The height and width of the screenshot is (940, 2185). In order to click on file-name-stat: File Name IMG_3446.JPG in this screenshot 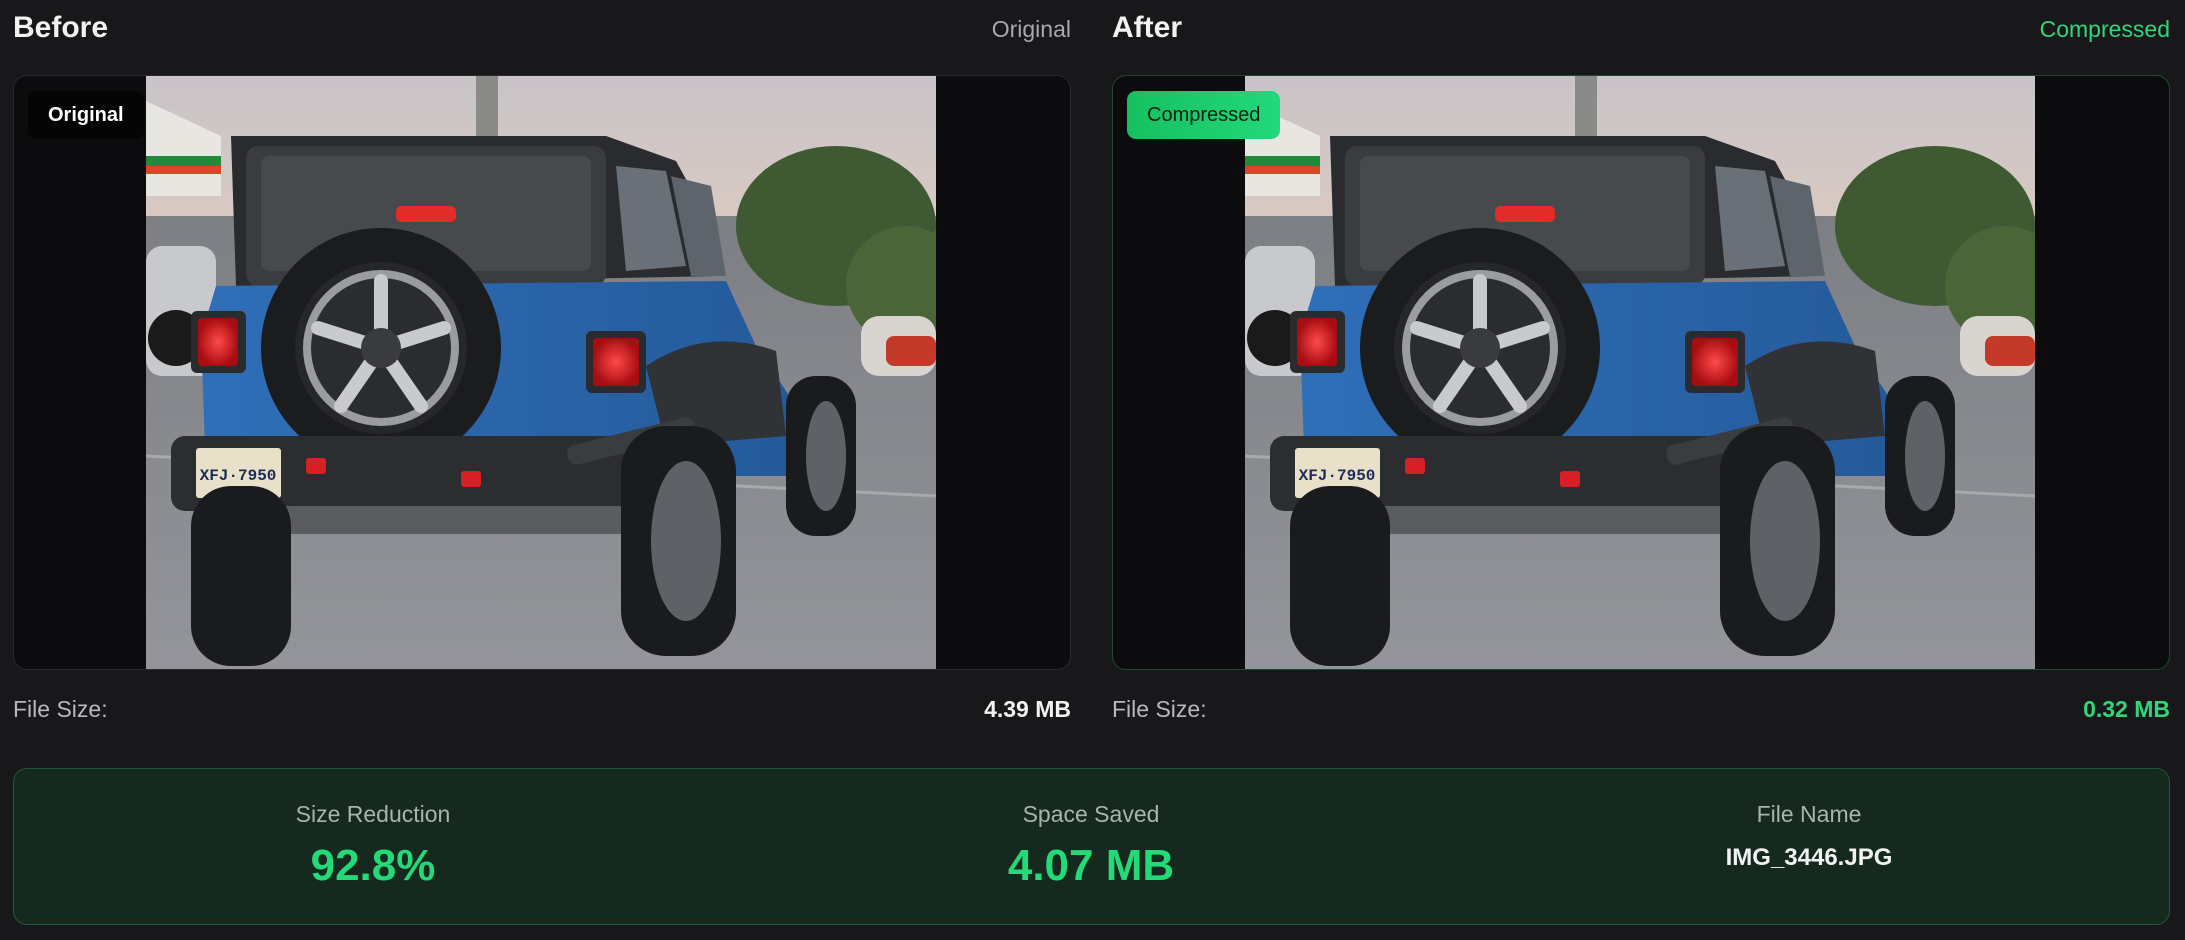, I will do `click(1809, 846)`.